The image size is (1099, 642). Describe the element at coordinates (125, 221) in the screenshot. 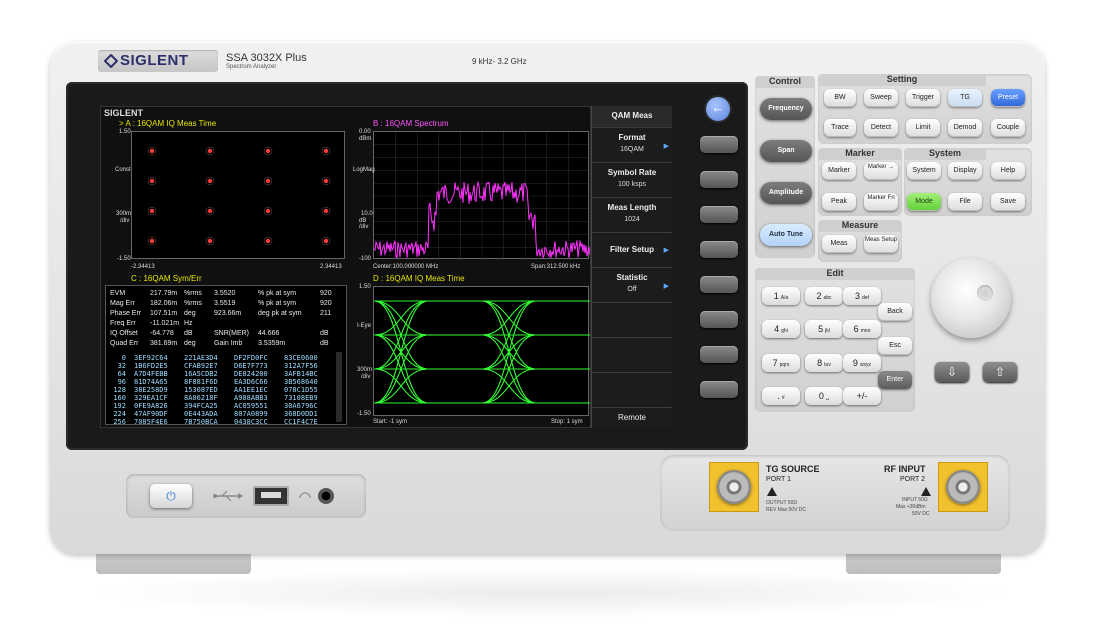

I see `window-a-ymid-unit: /div` at that location.